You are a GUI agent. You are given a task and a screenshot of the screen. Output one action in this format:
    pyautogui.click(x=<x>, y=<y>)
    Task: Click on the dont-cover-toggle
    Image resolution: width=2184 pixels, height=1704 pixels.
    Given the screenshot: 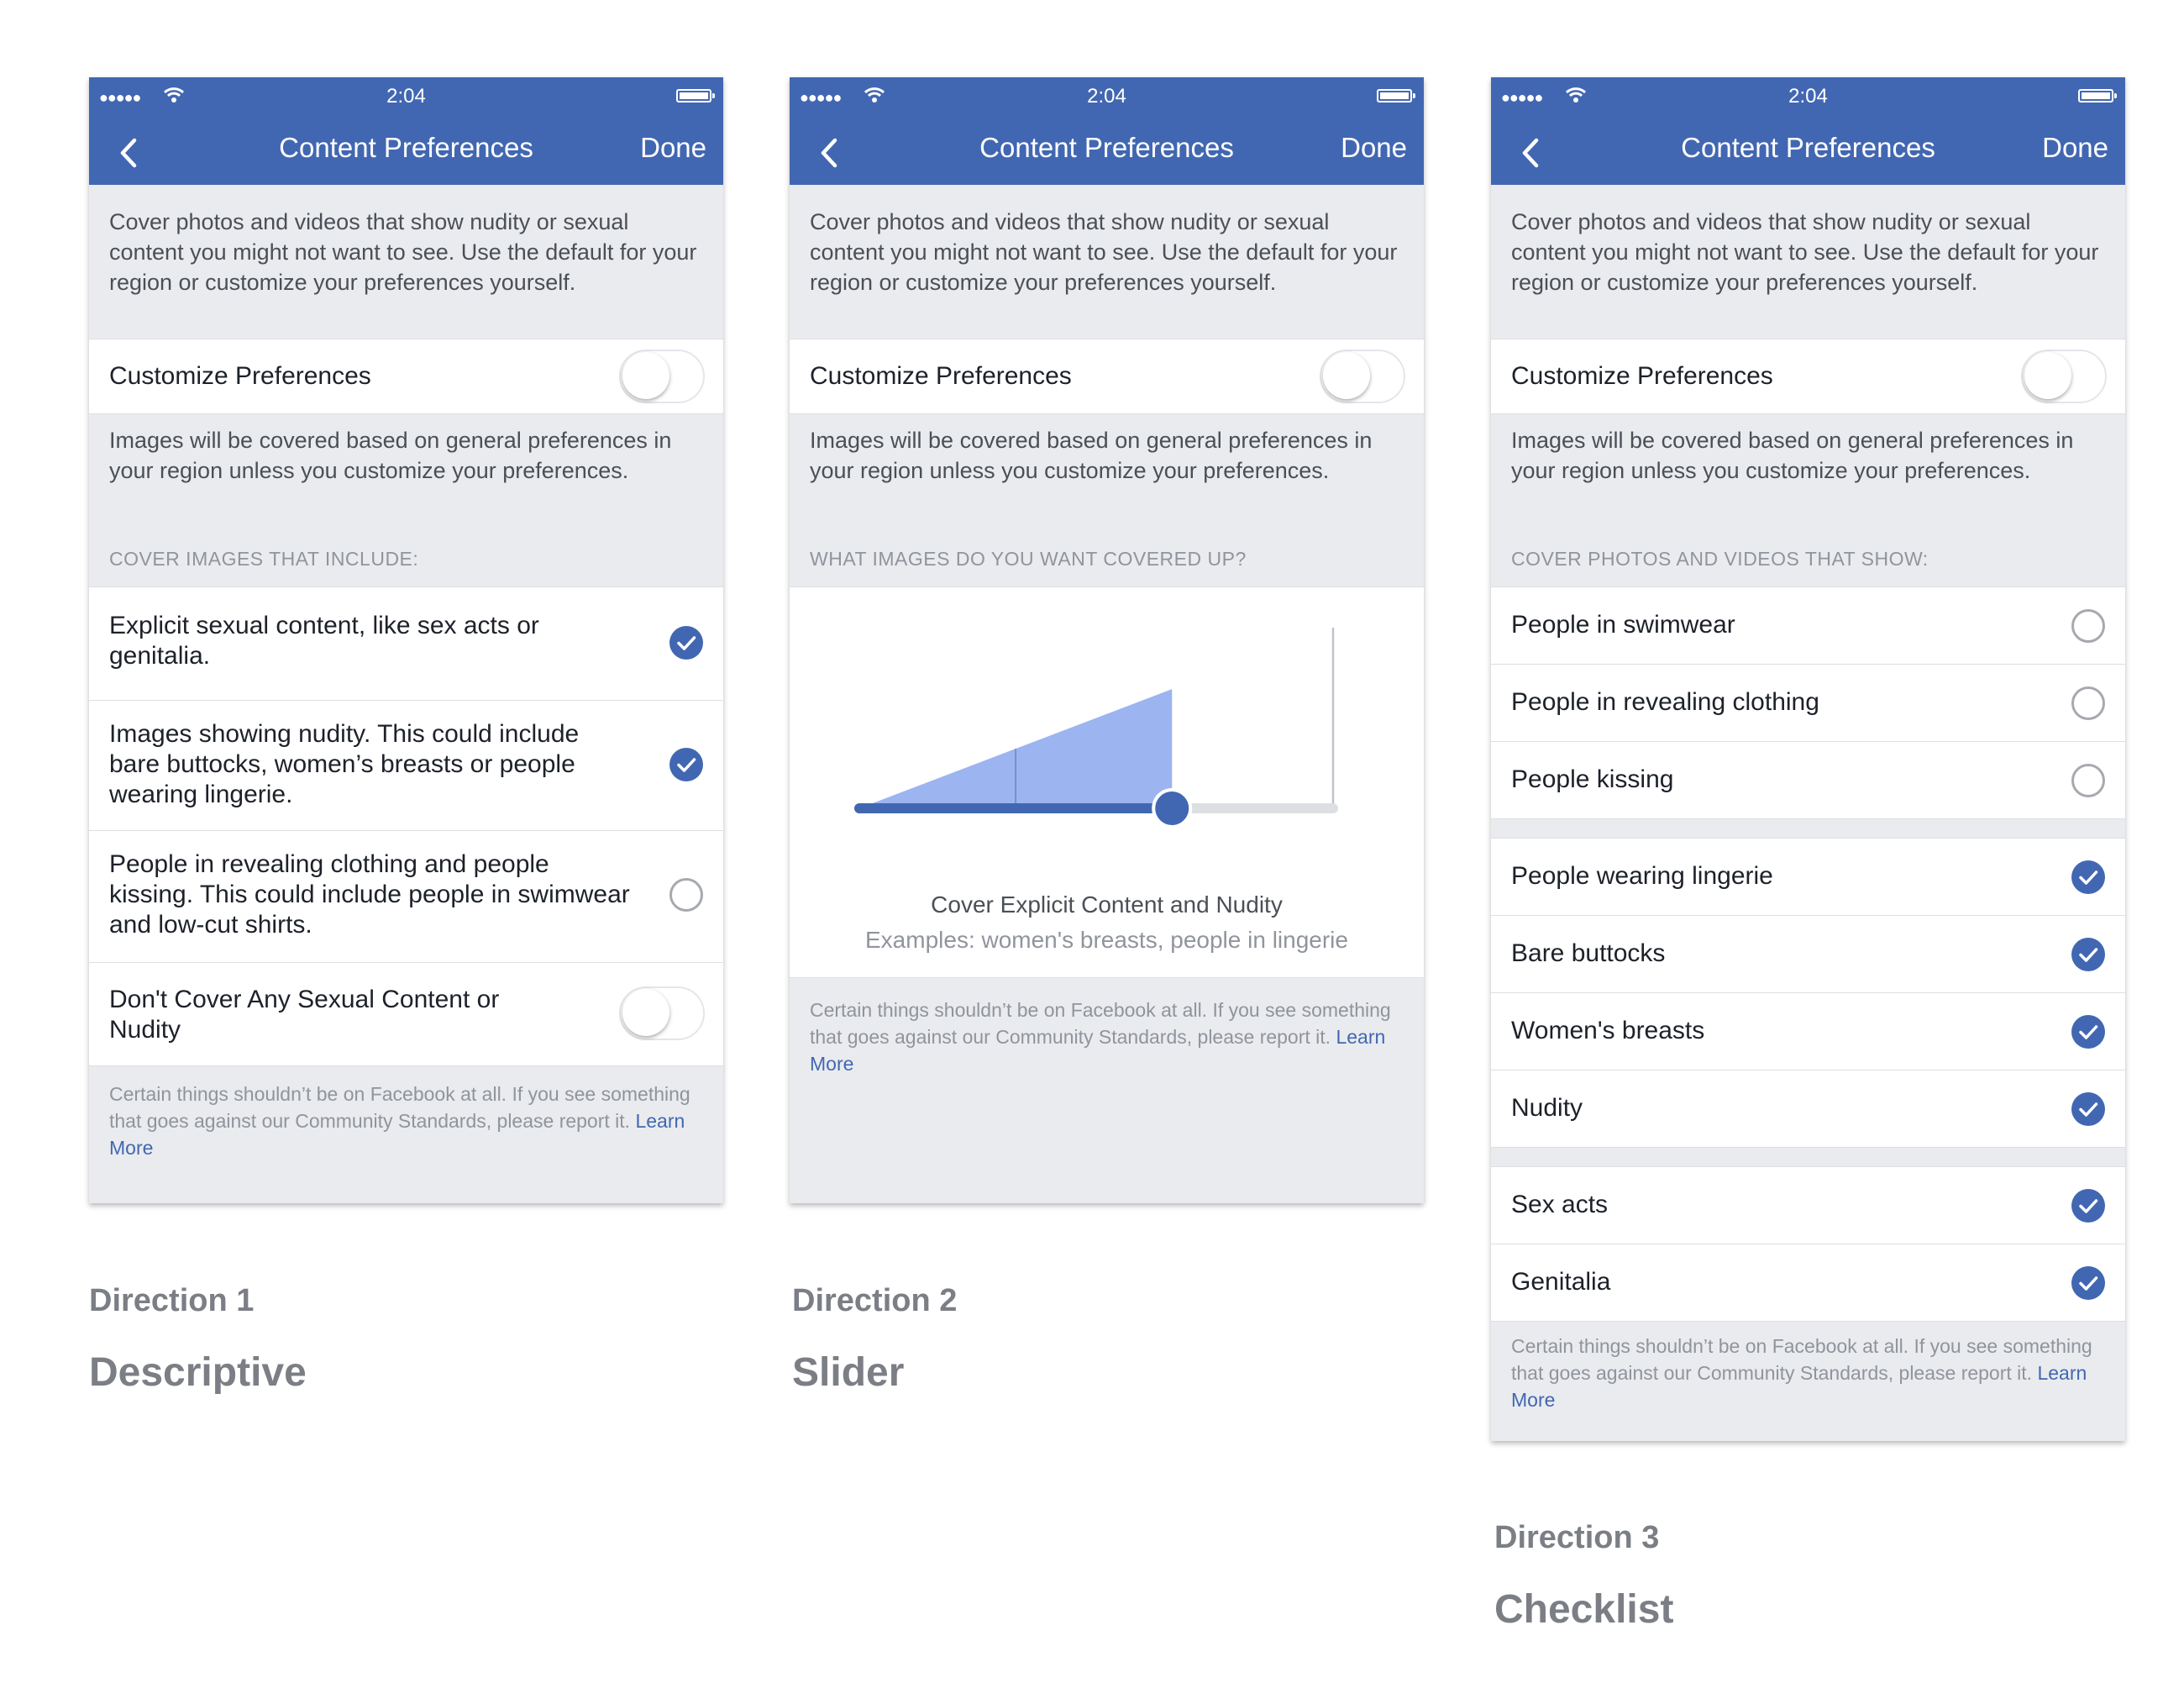 What is the action you would take?
    pyautogui.click(x=662, y=1013)
    